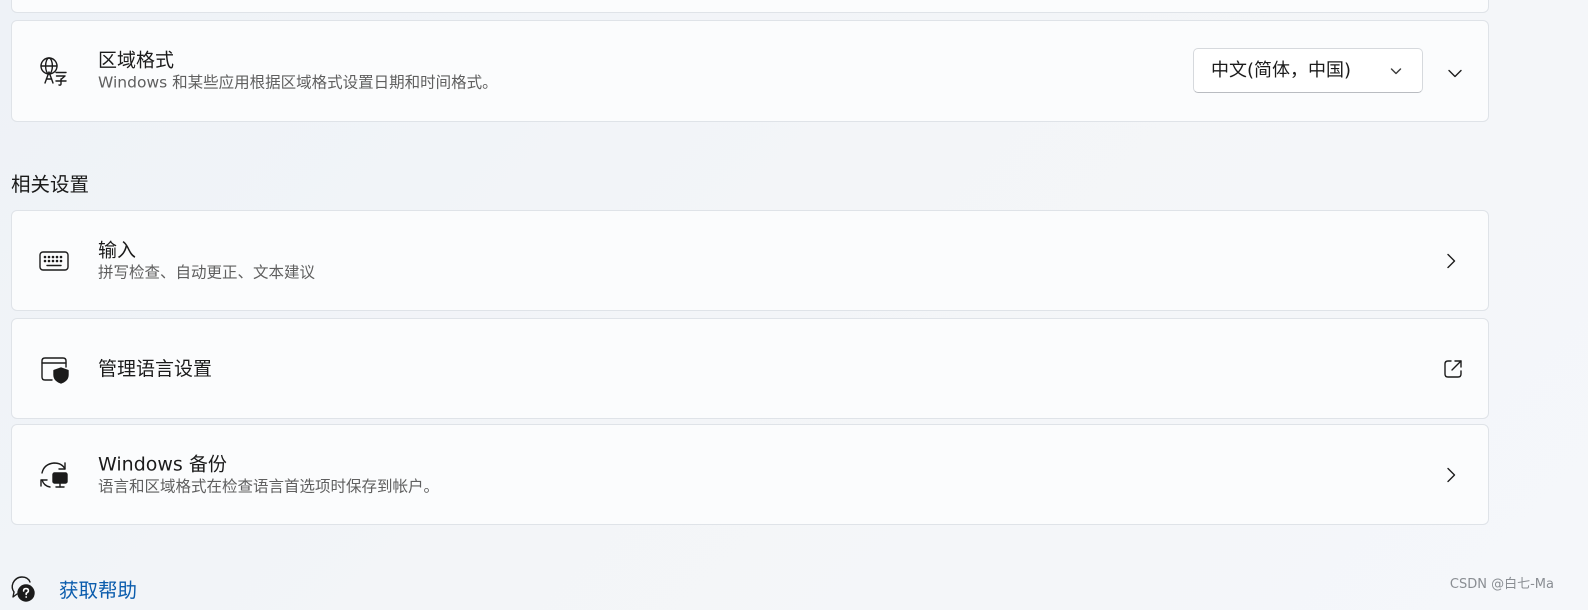 This screenshot has height=610, width=1588. What do you see at coordinates (1396, 71) in the screenshot?
I see `chevron-down-icon` at bounding box center [1396, 71].